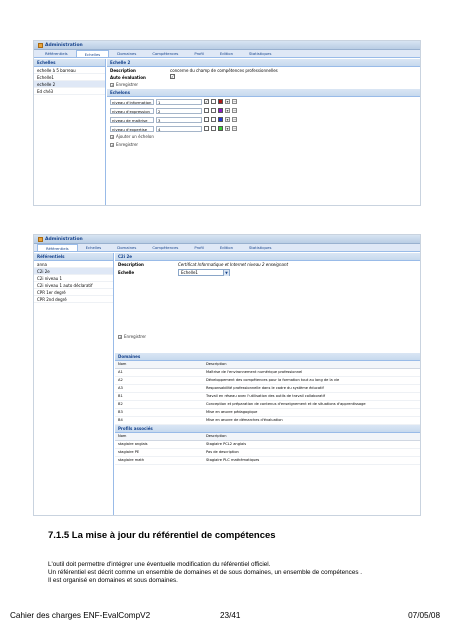 This screenshot has height=640, width=452. I want to click on list-item: CPR 2nd degré, so click(73, 299).